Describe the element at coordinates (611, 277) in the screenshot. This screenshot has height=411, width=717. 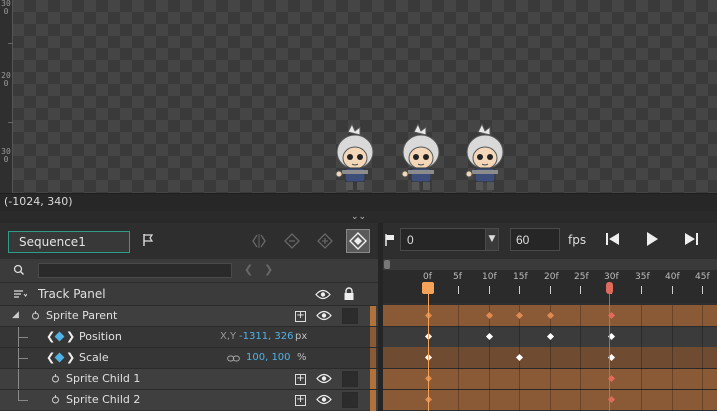
I see `frame-label: 30f` at that location.